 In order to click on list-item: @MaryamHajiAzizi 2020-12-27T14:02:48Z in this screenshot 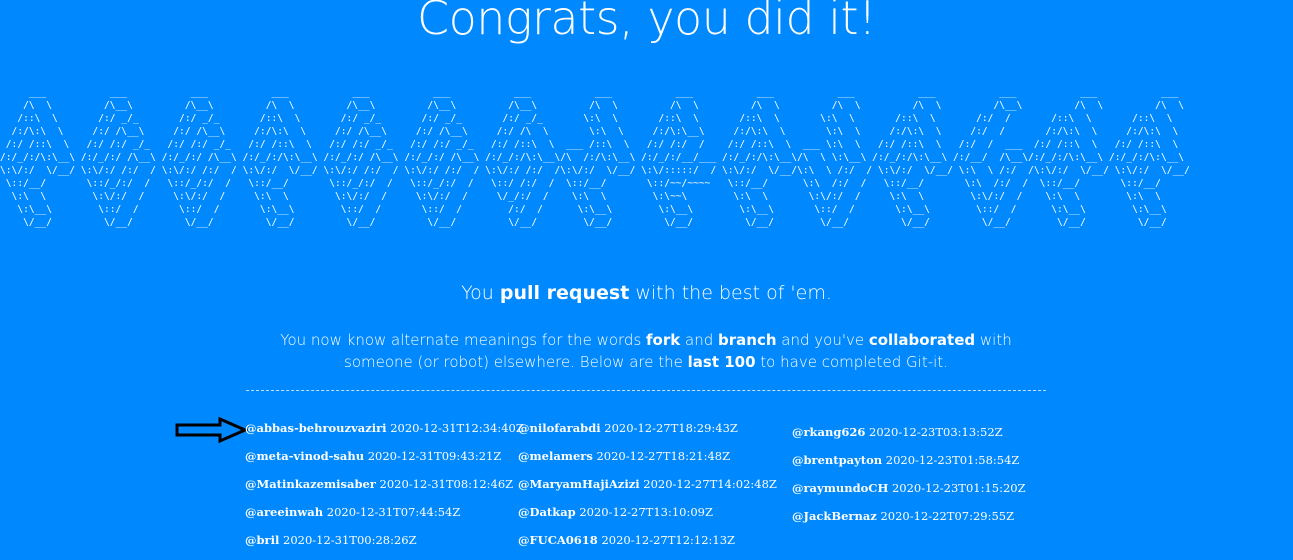, I will do `click(647, 490)`.